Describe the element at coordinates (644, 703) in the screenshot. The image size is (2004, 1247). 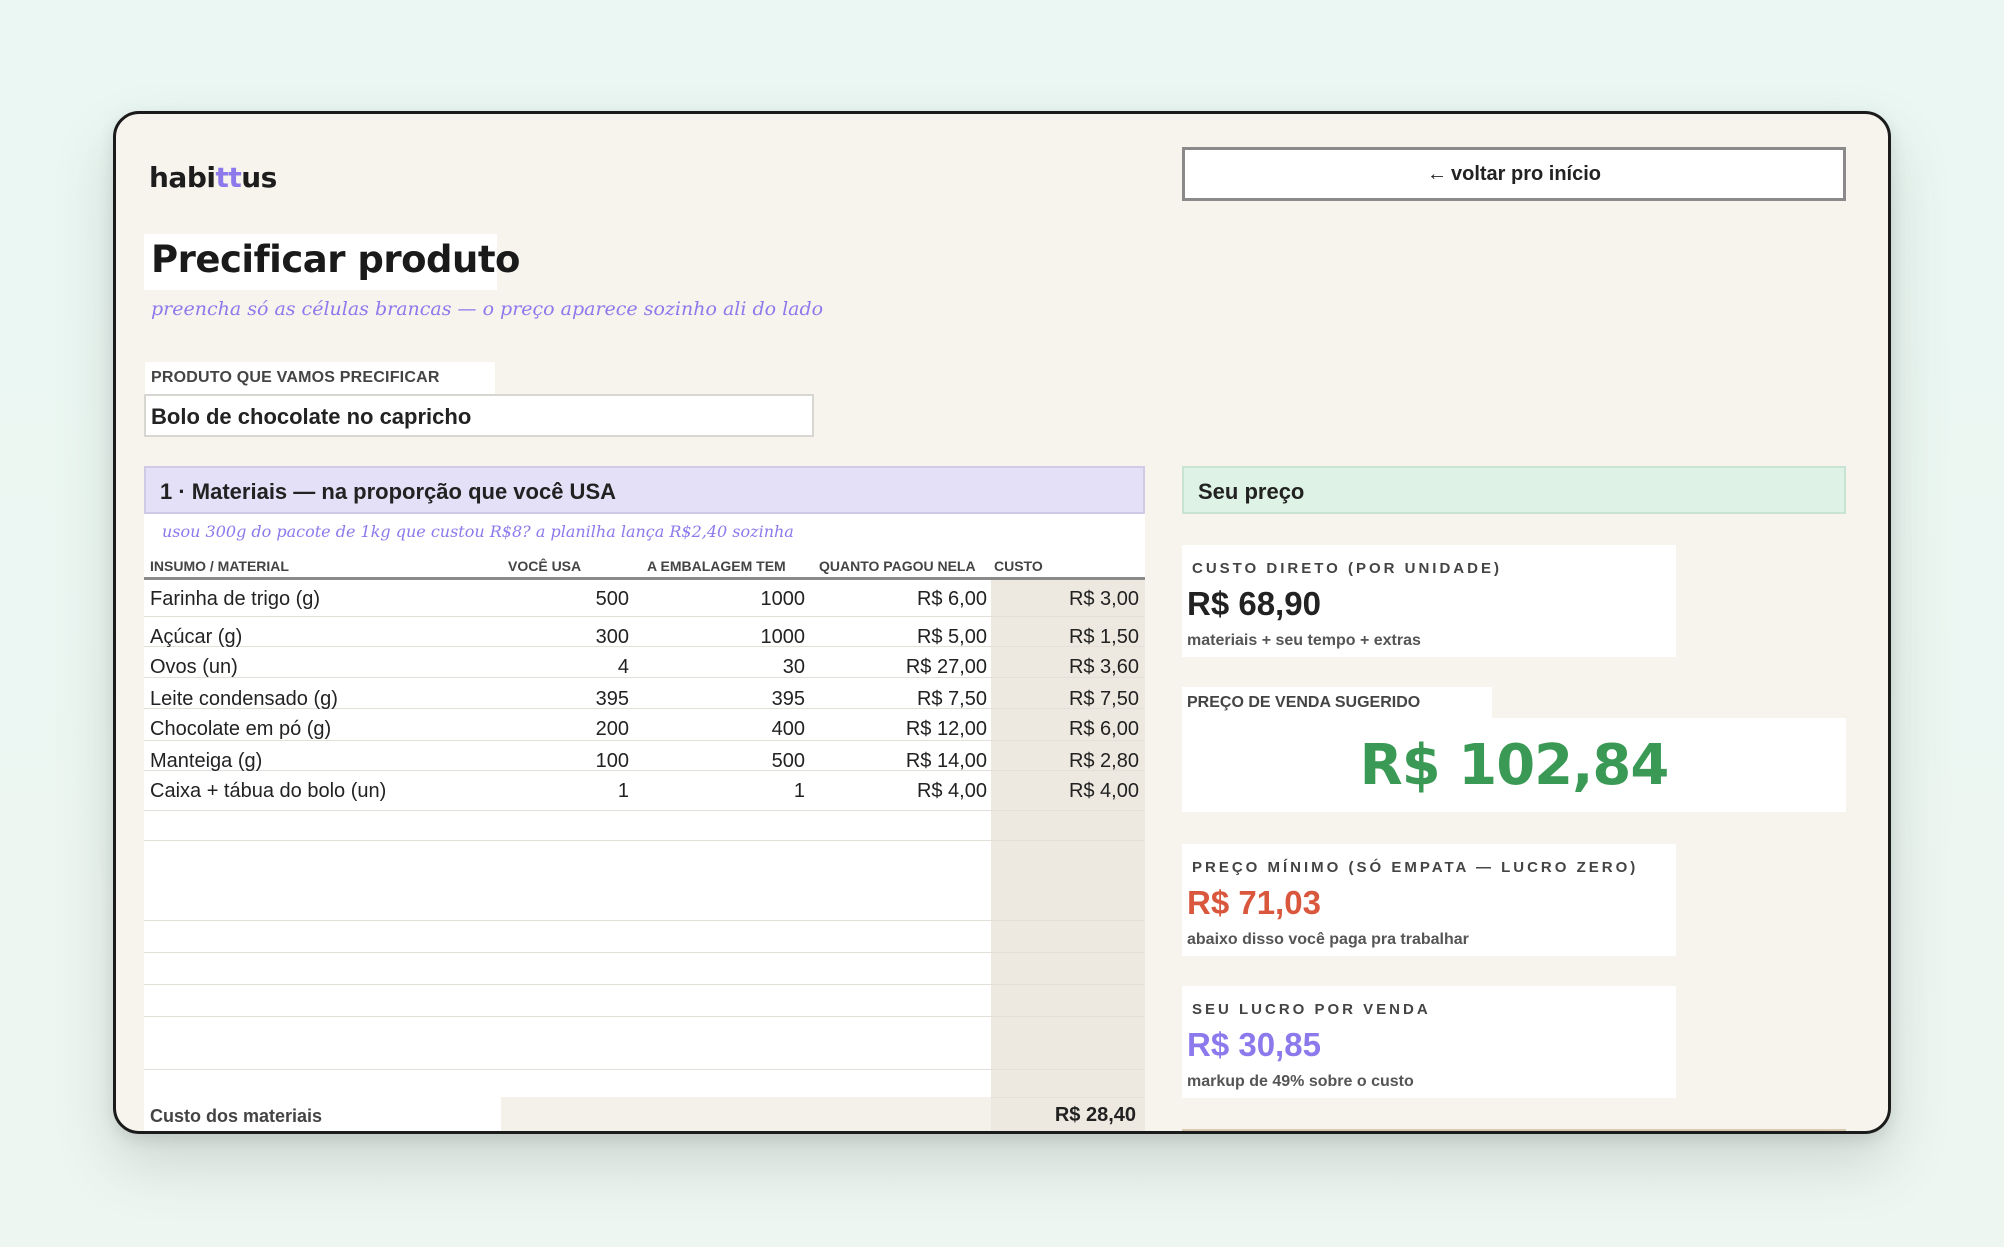
I see `table-row: Leite condensado (g) 395 395 R$ 7,50 R$ 7,50` at that location.